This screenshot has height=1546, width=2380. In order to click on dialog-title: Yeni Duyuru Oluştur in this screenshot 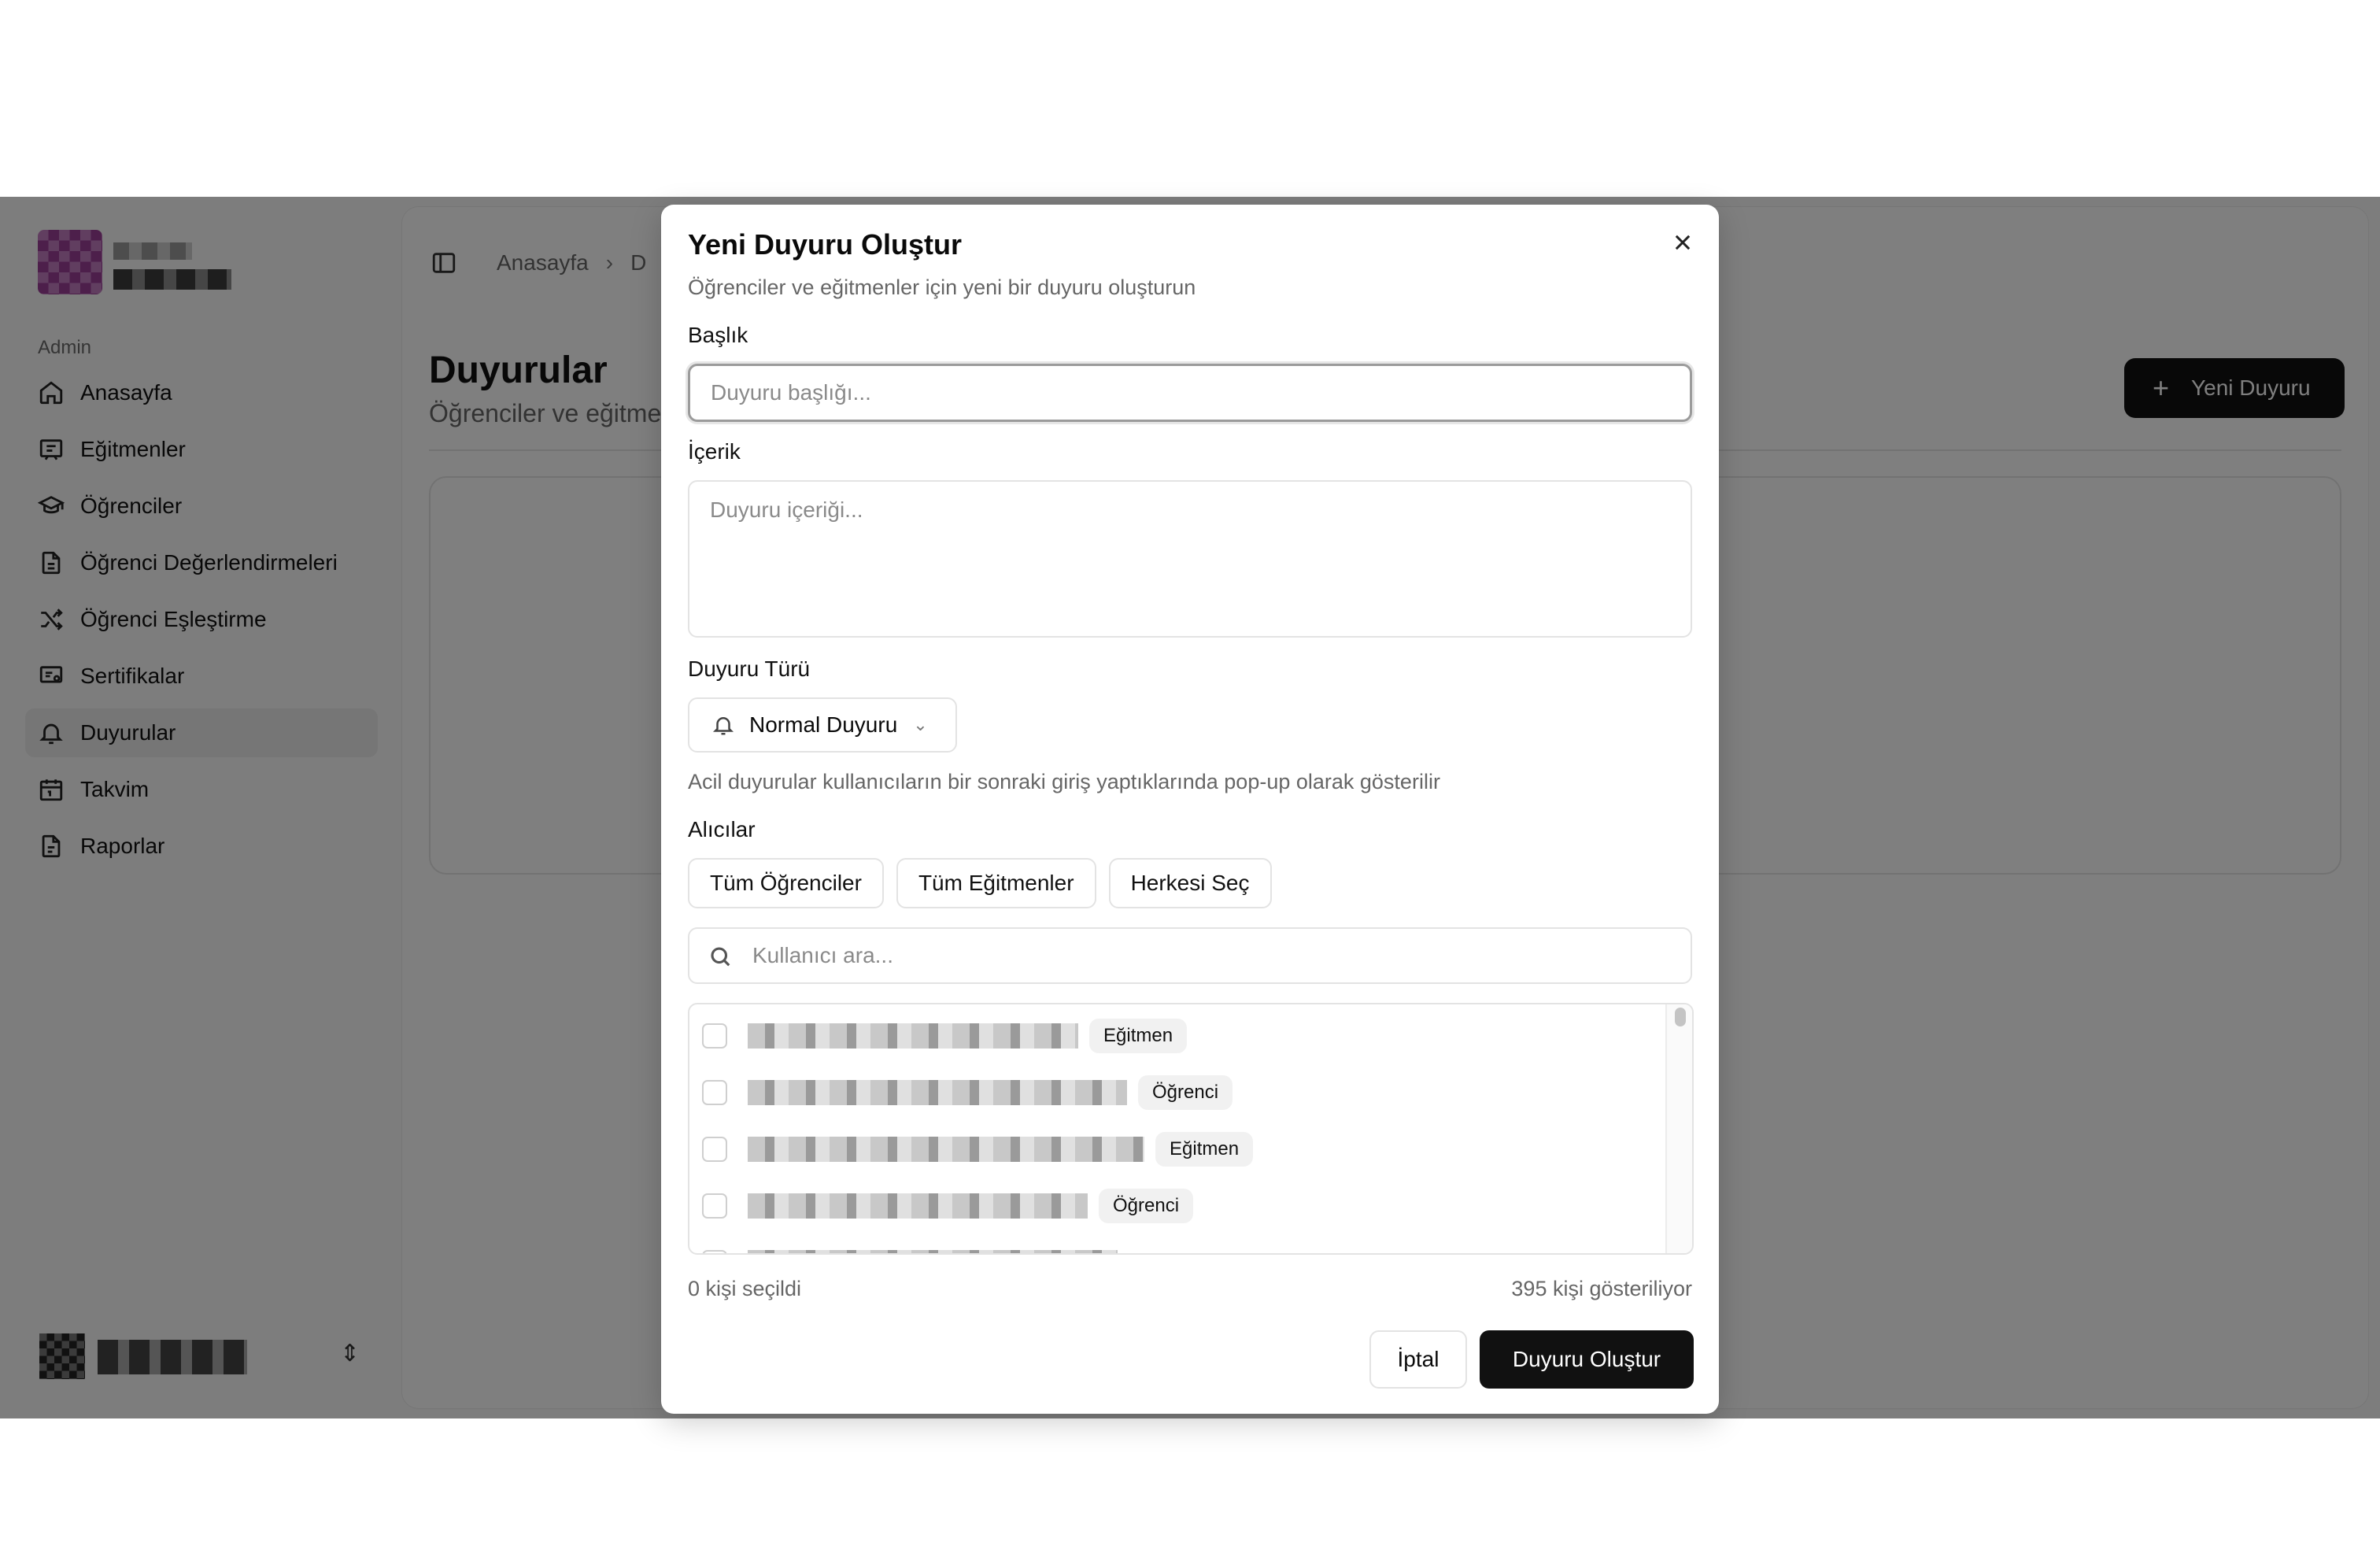, I will do `click(825, 244)`.